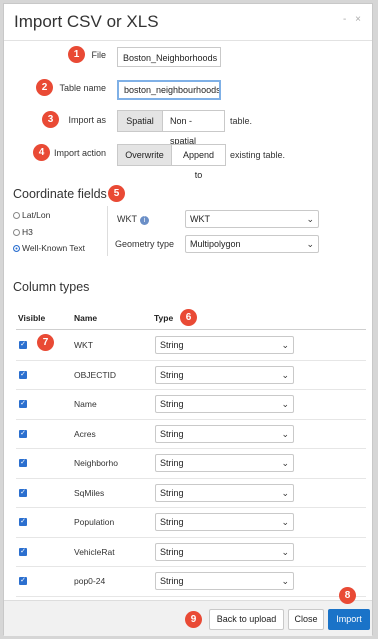  Describe the element at coordinates (349, 619) in the screenshot. I see `import-button: Import` at that location.